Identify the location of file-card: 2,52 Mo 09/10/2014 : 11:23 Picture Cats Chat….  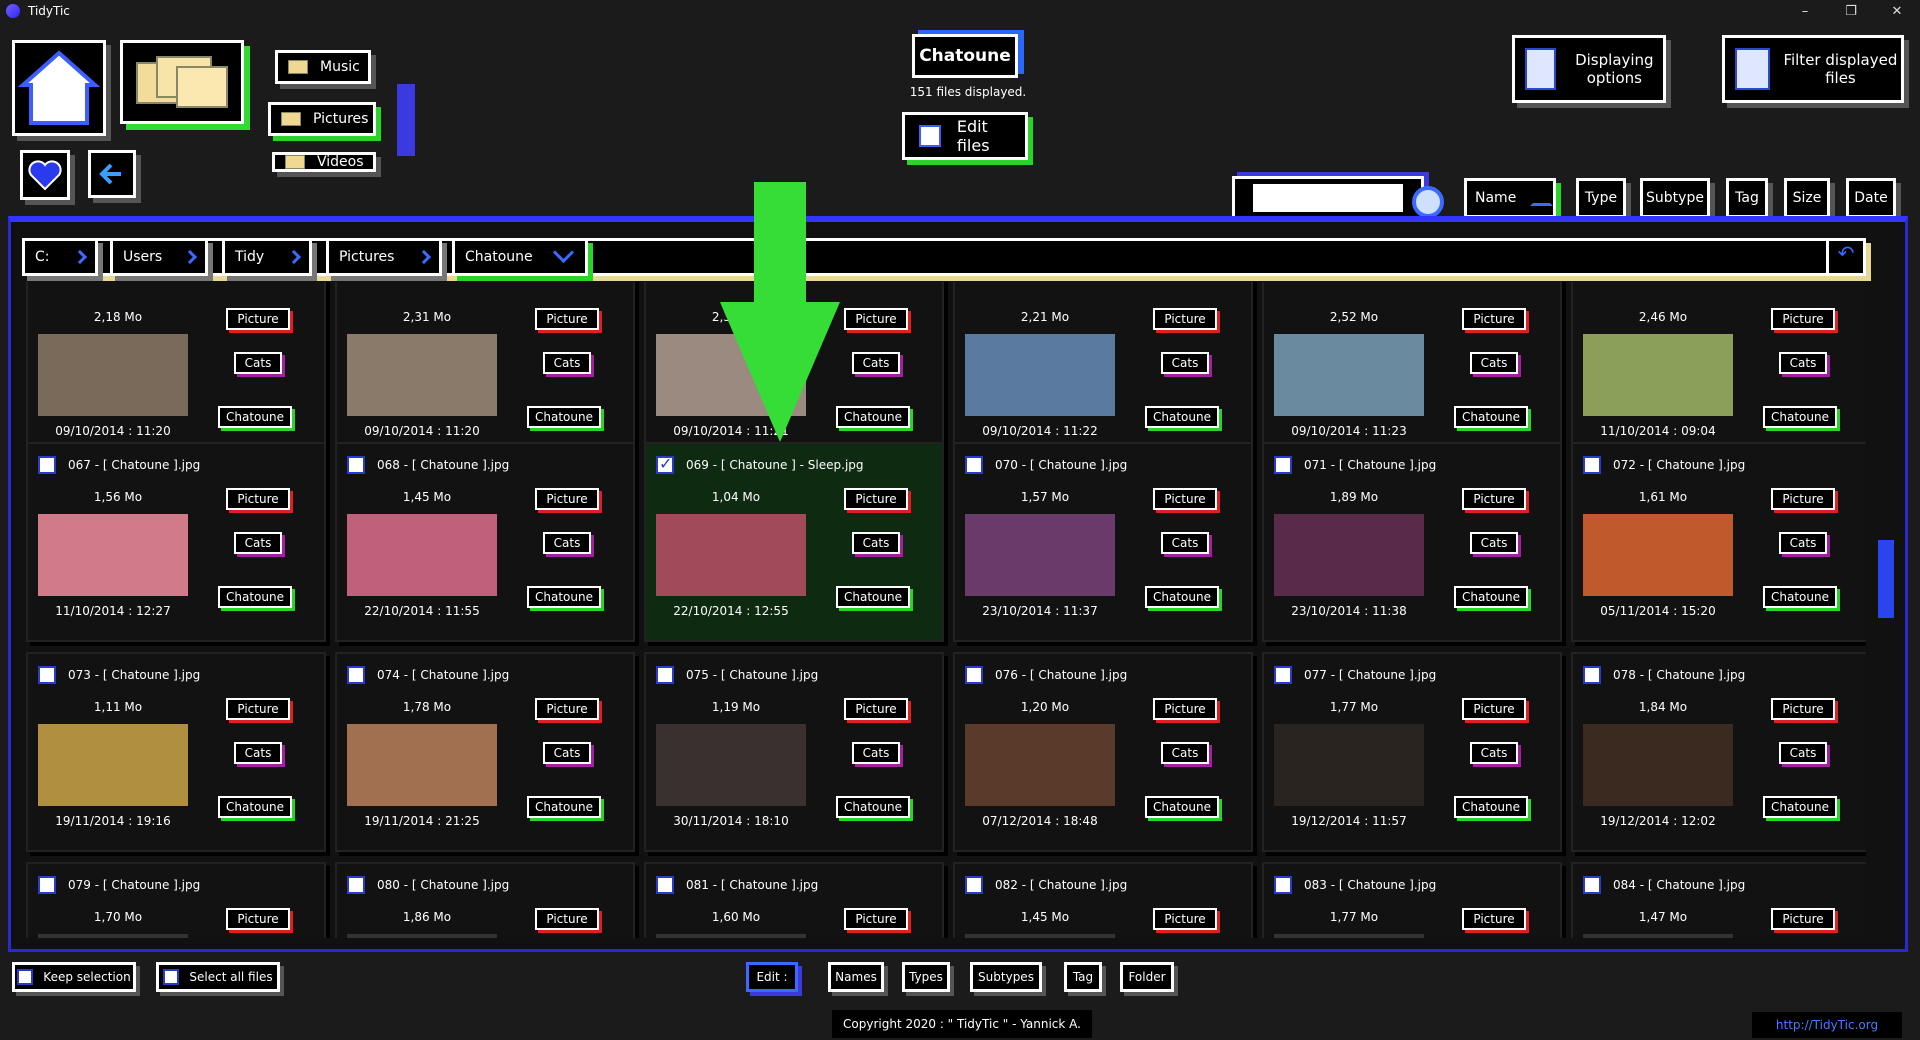
(1412, 372).